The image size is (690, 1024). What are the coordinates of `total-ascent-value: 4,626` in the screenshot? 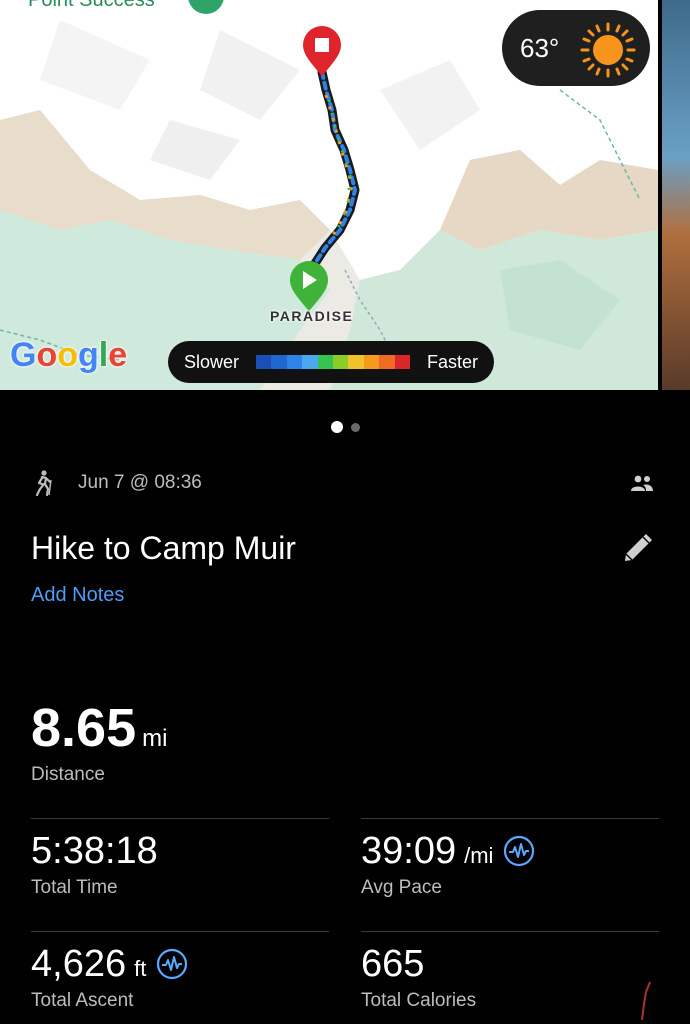 It's located at (79, 964).